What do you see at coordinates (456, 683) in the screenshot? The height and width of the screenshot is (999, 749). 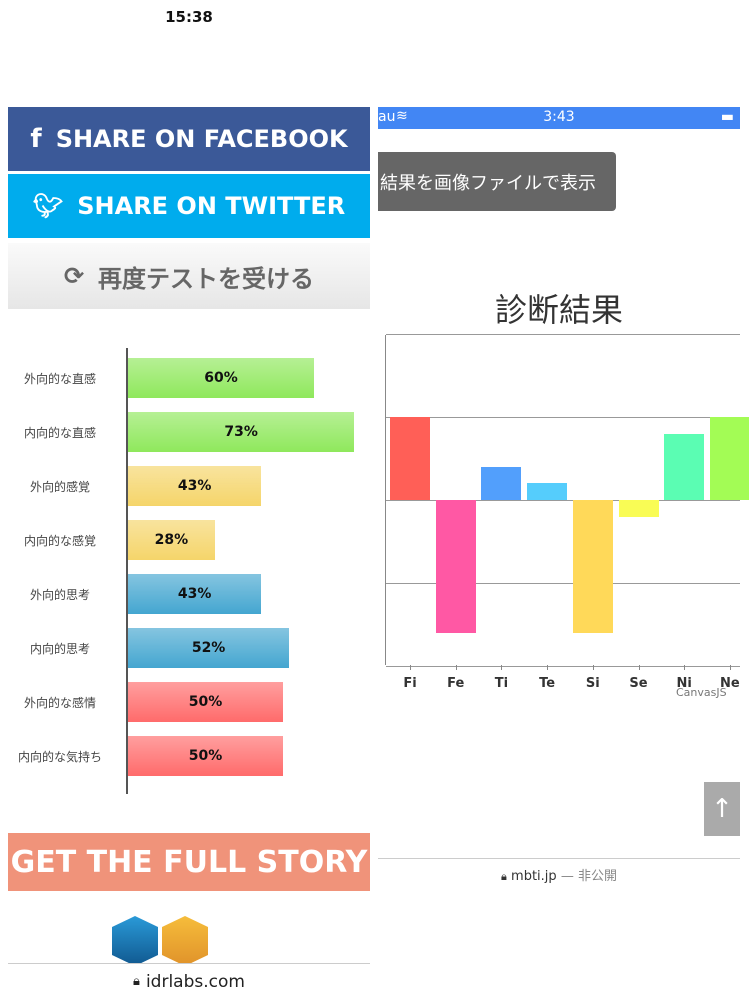 I see `x-tick-label: Fe` at bounding box center [456, 683].